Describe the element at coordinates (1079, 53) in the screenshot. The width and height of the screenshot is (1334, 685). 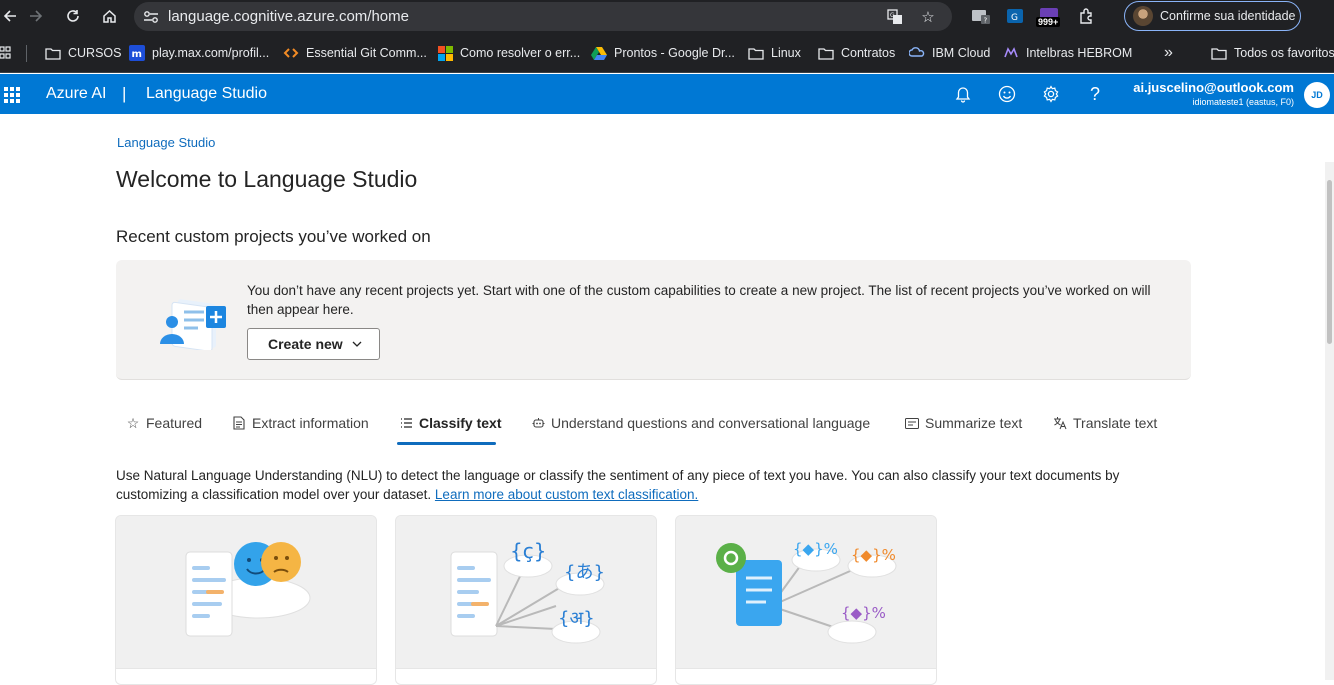
I see `bookmark-label: Intelbras HEBROM` at that location.